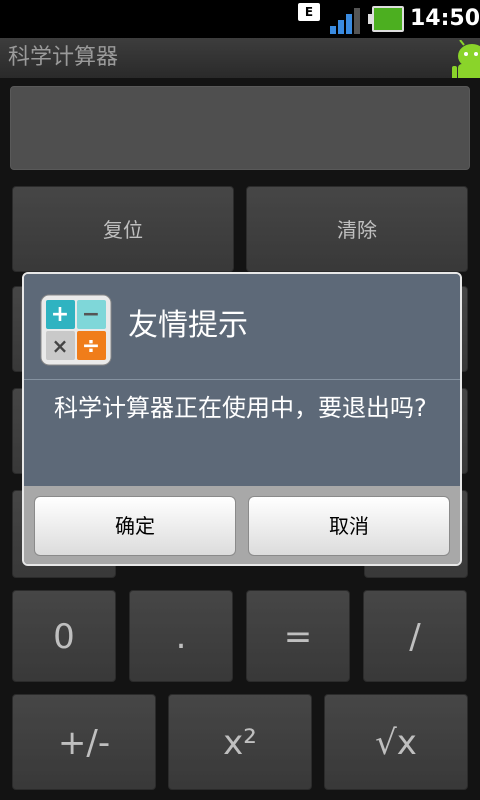  I want to click on app-title: 科学计算器, so click(63, 57).